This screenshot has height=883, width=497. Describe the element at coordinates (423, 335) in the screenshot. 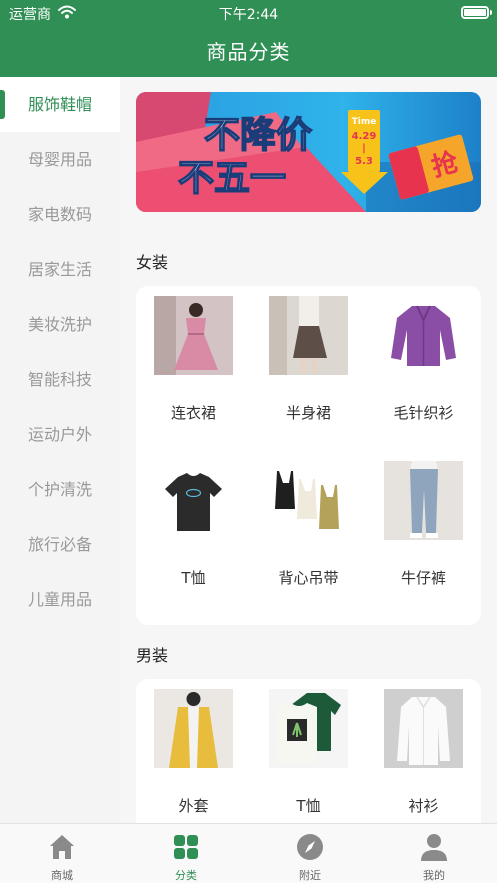

I see `cardigan-photo` at that location.